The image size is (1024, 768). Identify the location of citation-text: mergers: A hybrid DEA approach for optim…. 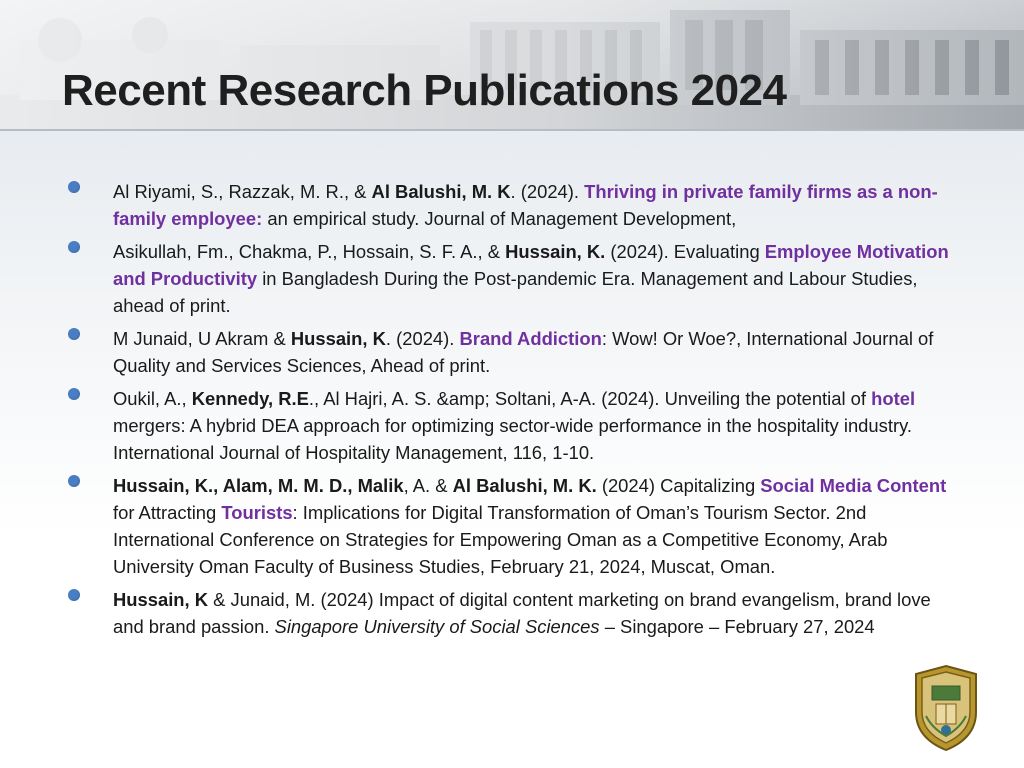
(513, 439).